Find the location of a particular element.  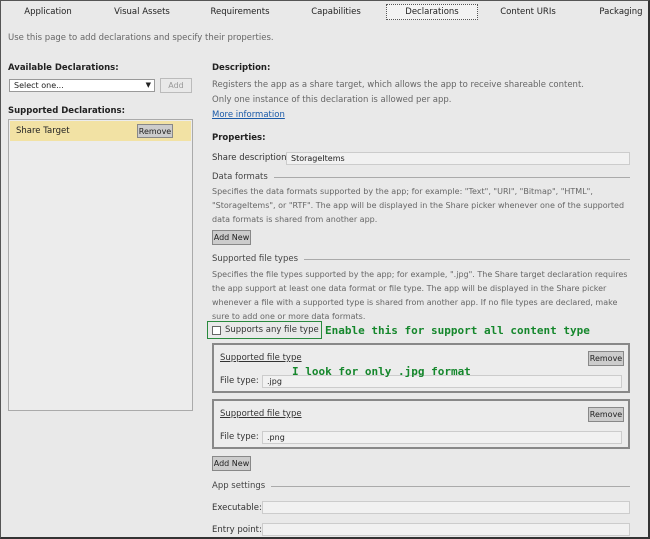

chevron-down-icon: ▼ is located at coordinates (148, 85).